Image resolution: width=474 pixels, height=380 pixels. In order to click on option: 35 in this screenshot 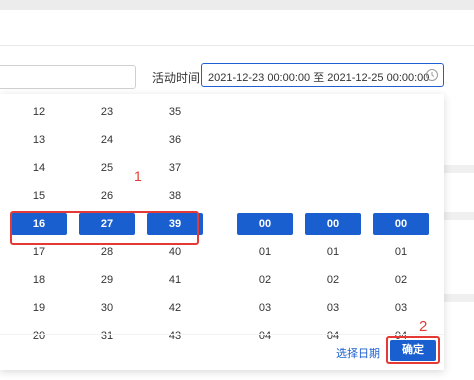, I will do `click(175, 112)`.